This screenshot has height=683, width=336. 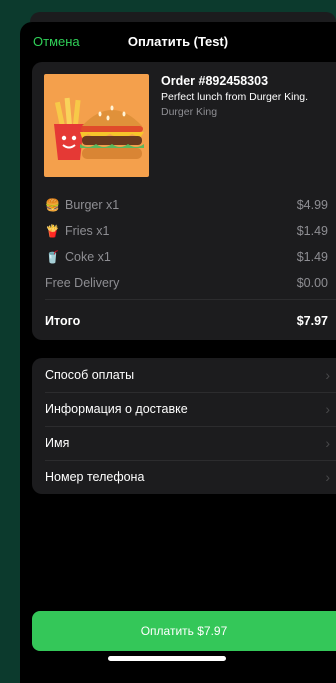 What do you see at coordinates (90, 375) in the screenshot?
I see `payment-method-label: Способ оплаты` at bounding box center [90, 375].